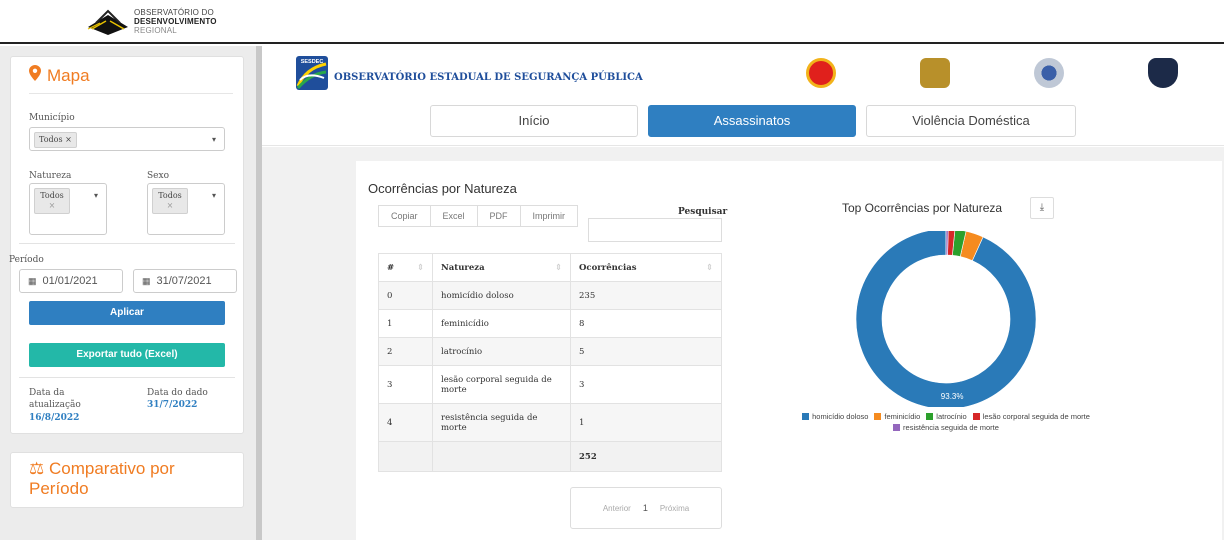 The image size is (1224, 540). What do you see at coordinates (55, 140) in the screenshot?
I see `municipio-tag: Todos ×` at bounding box center [55, 140].